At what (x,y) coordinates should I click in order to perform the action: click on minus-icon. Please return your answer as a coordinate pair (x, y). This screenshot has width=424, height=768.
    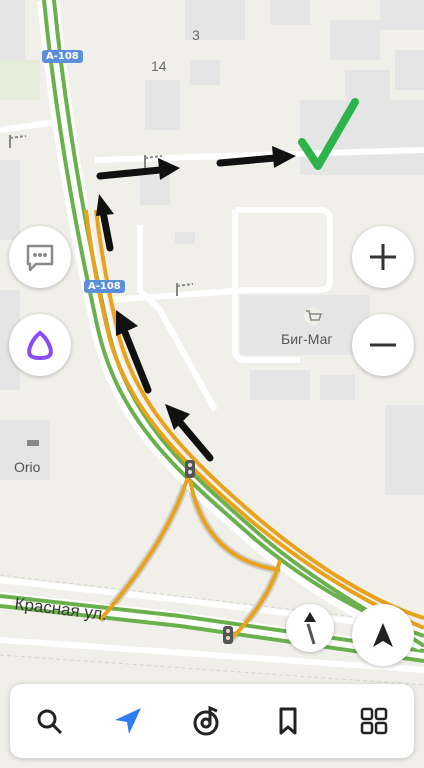
    Looking at the image, I should click on (383, 345).